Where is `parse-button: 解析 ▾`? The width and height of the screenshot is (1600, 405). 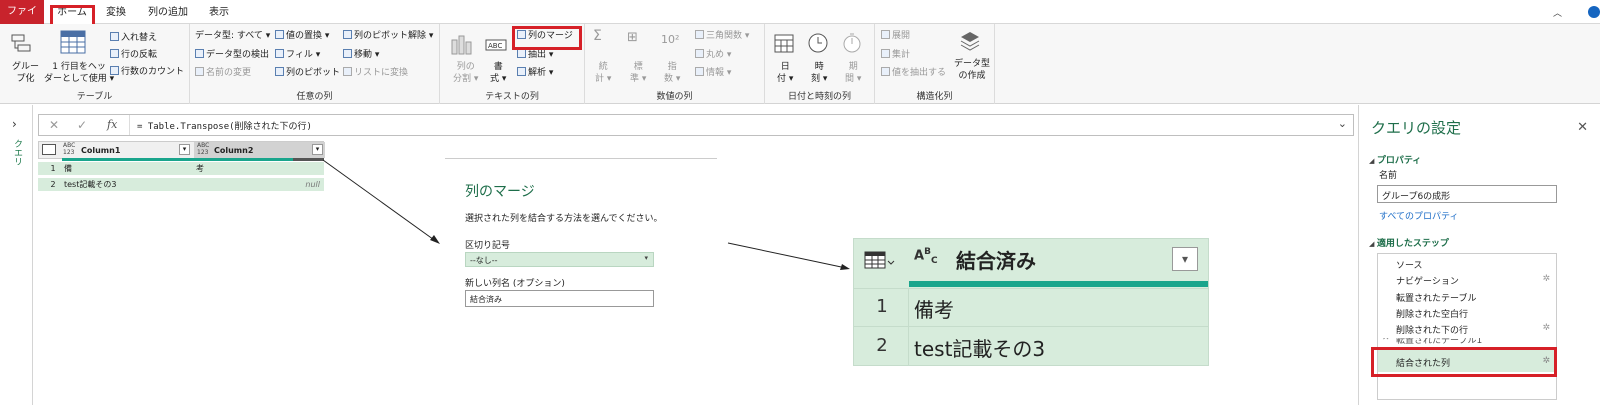 parse-button: 解析 ▾ is located at coordinates (535, 73).